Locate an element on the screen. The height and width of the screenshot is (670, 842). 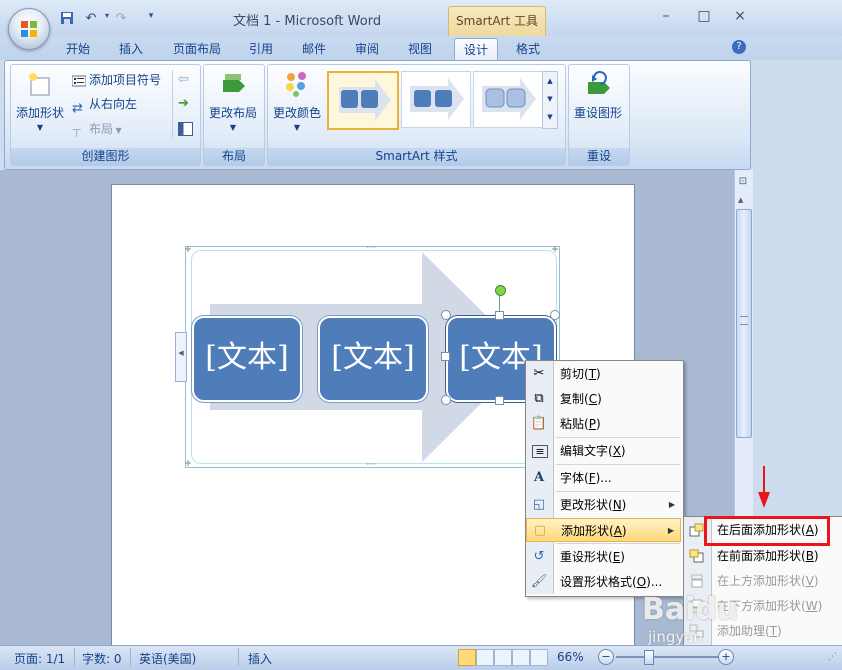
promote-arrow-icon: ⇦ is located at coordinates (183, 79).